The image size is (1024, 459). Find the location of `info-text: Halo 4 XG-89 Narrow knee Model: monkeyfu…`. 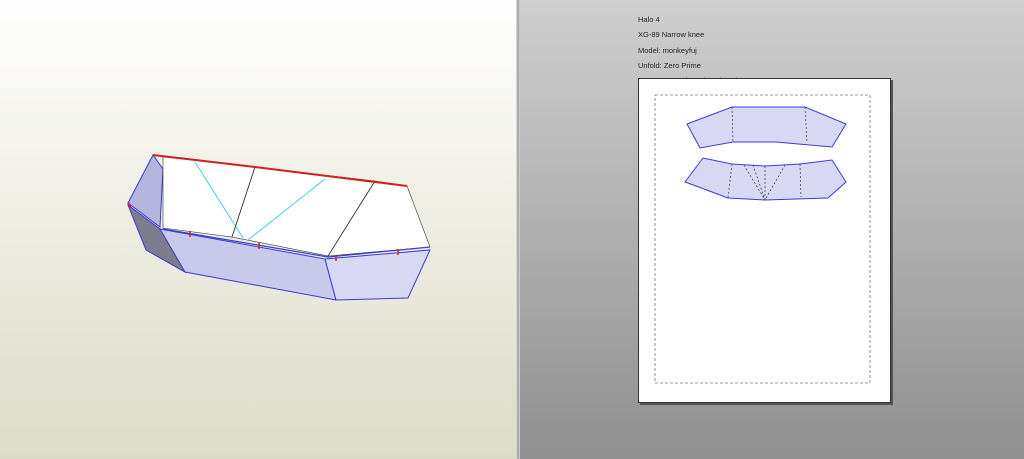

info-text: Halo 4 XG-89 Narrow knee Model: monkeyfu… is located at coordinates (690, 50).